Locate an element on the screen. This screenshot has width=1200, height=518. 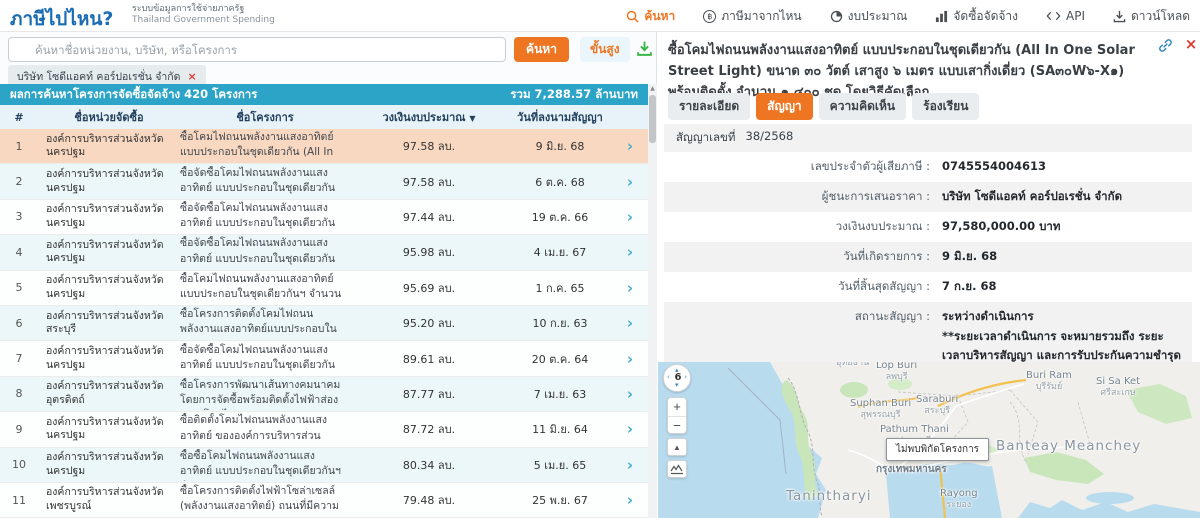
sort-desc-icon: ▼ is located at coordinates (472, 118).